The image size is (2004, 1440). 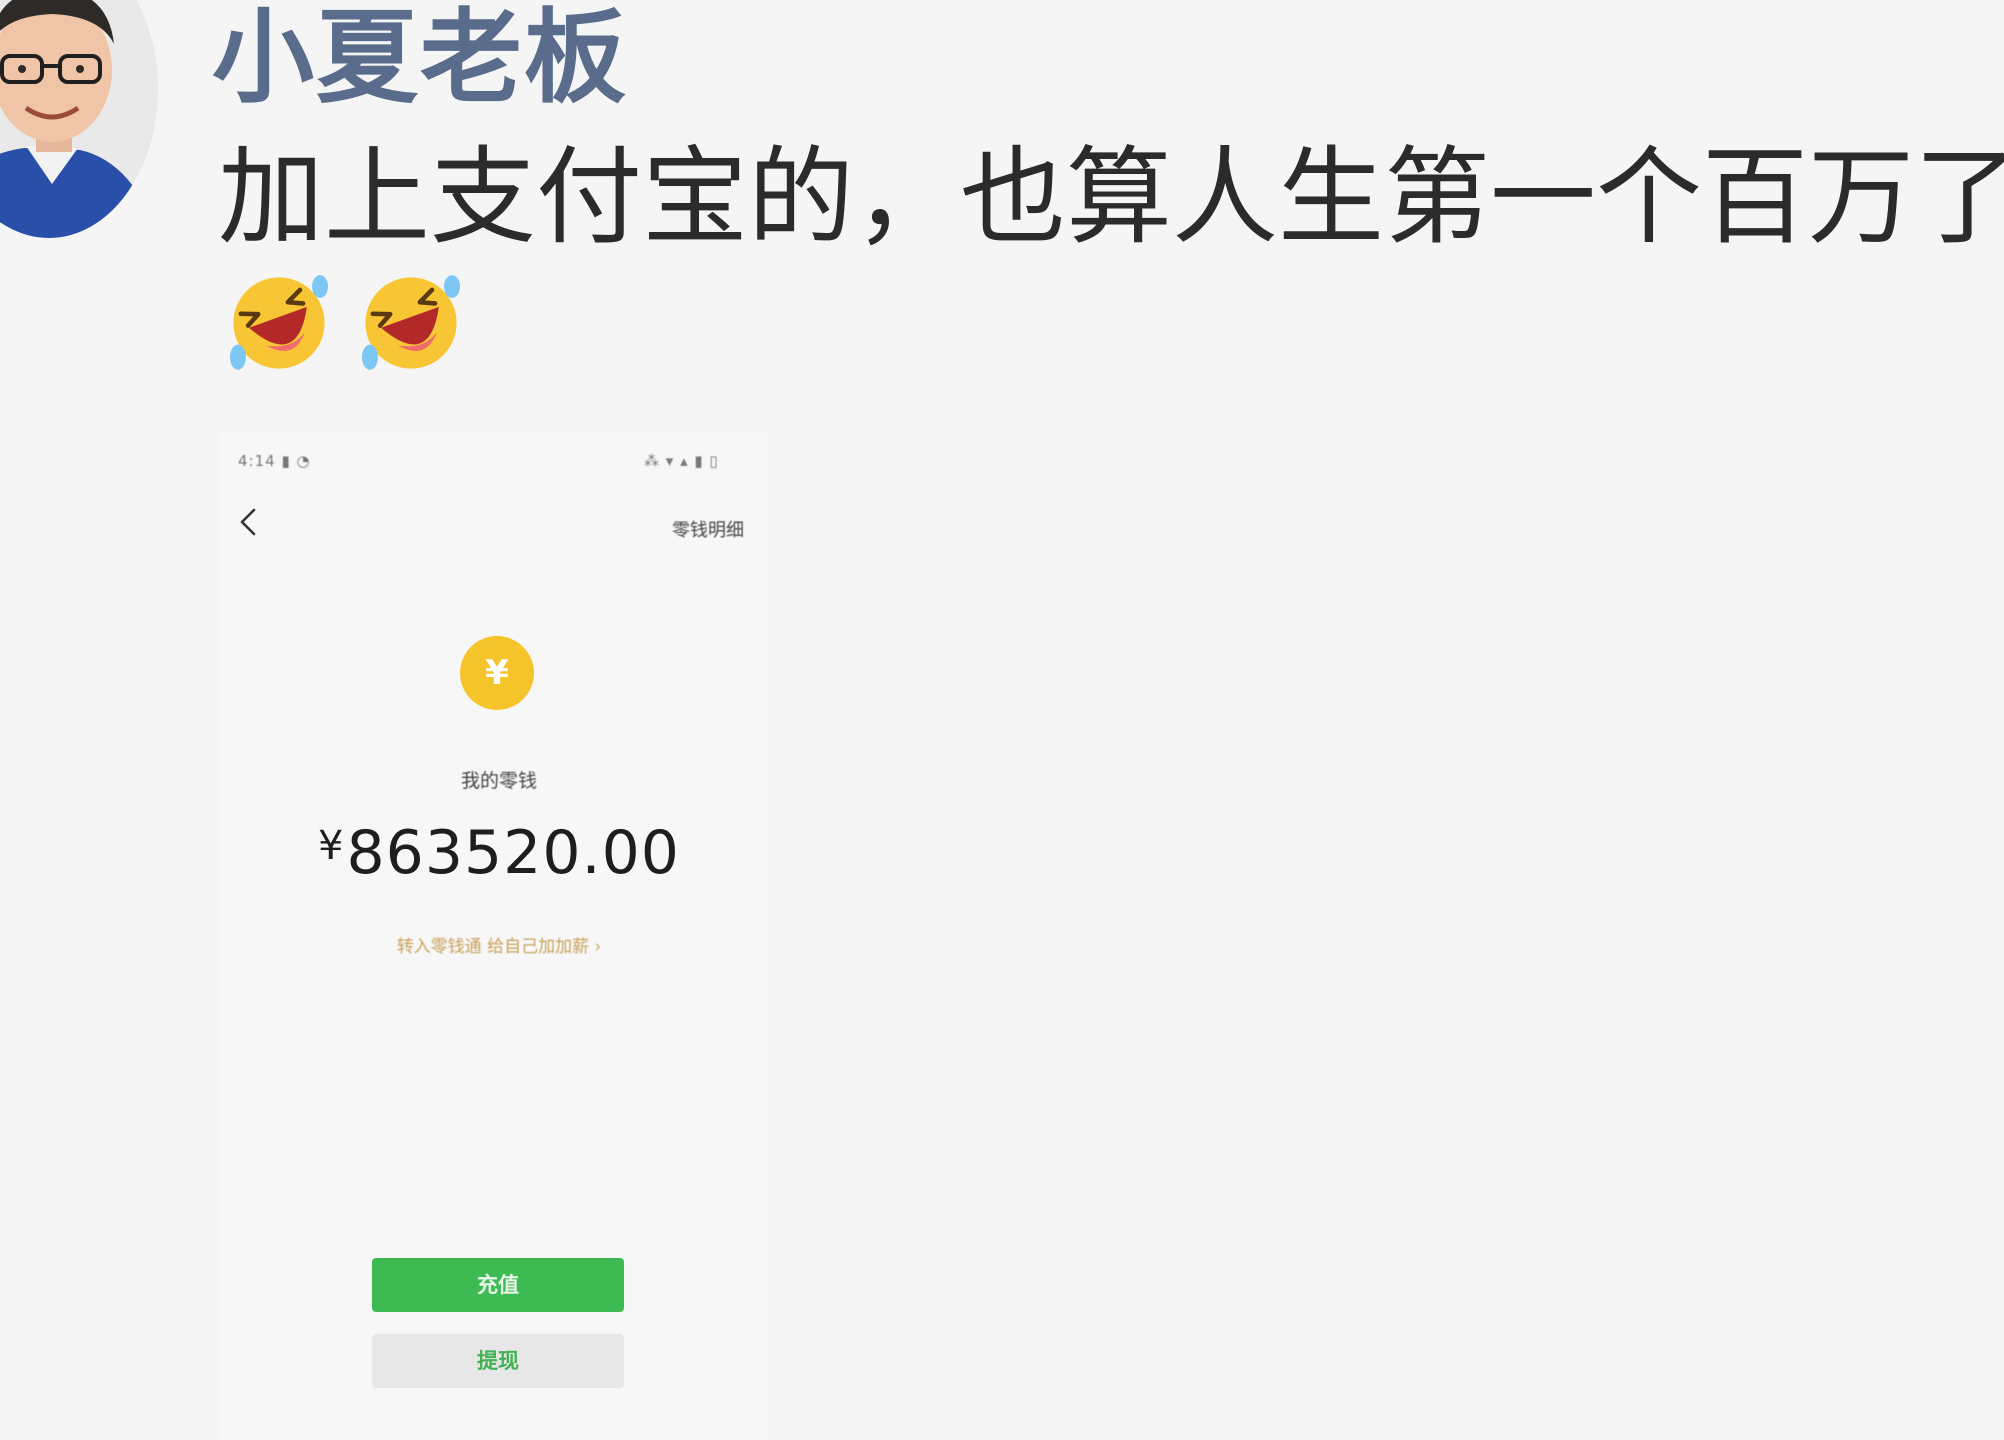 I want to click on author-name: 小夏老板, so click(x=420, y=59).